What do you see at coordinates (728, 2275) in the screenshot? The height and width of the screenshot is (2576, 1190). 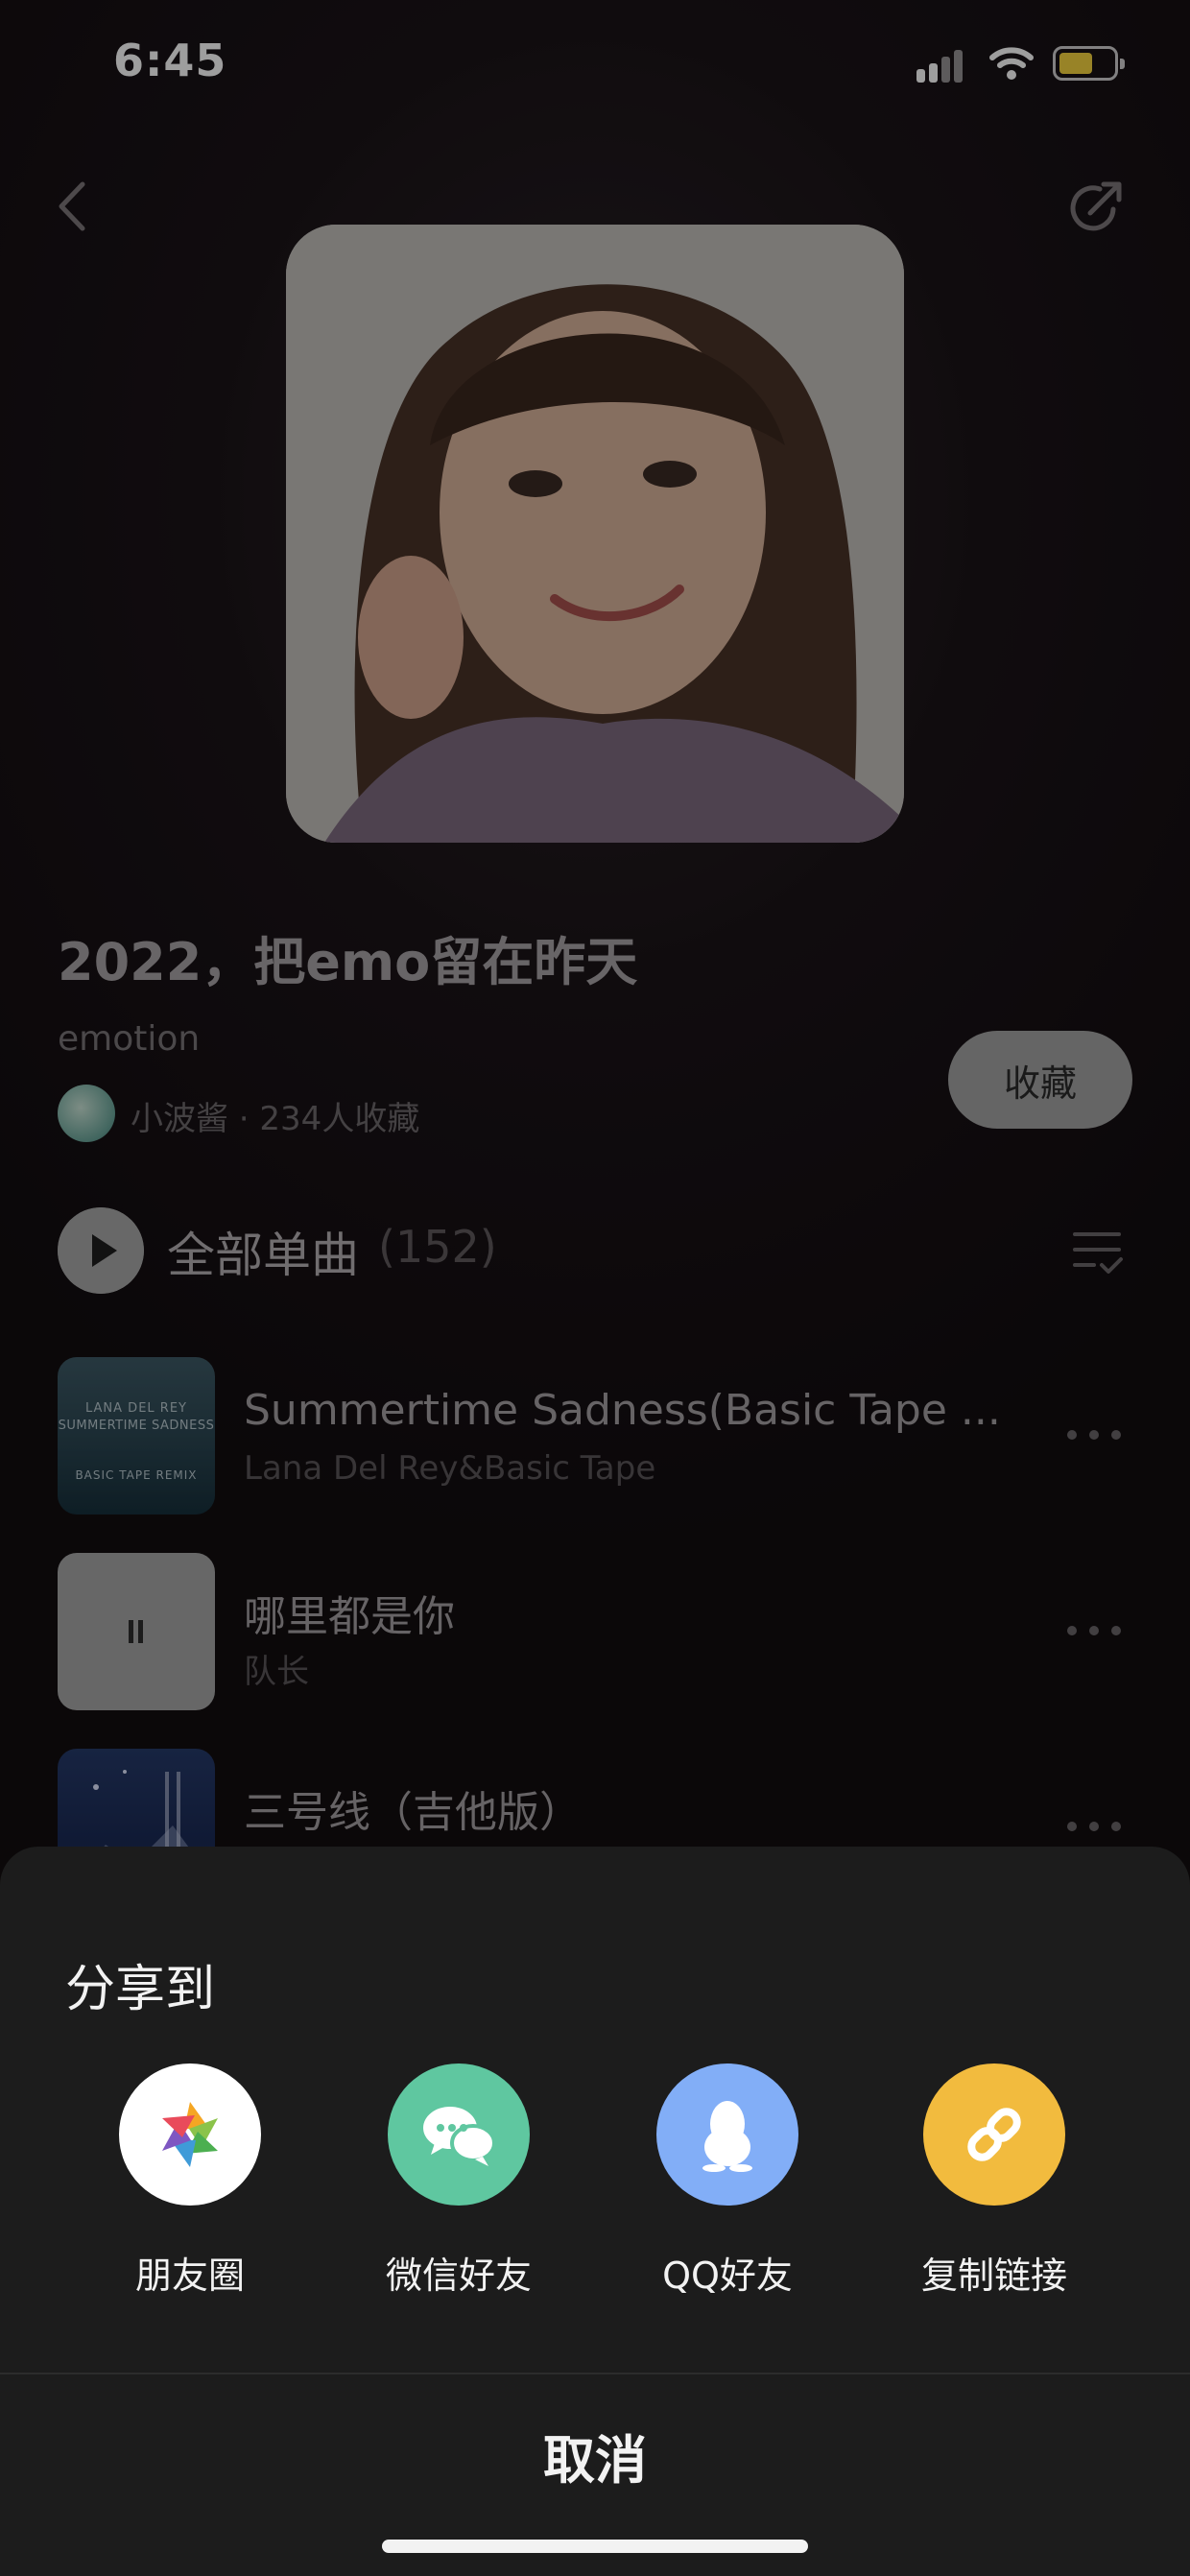 I see `share-target-label: QQ好友` at bounding box center [728, 2275].